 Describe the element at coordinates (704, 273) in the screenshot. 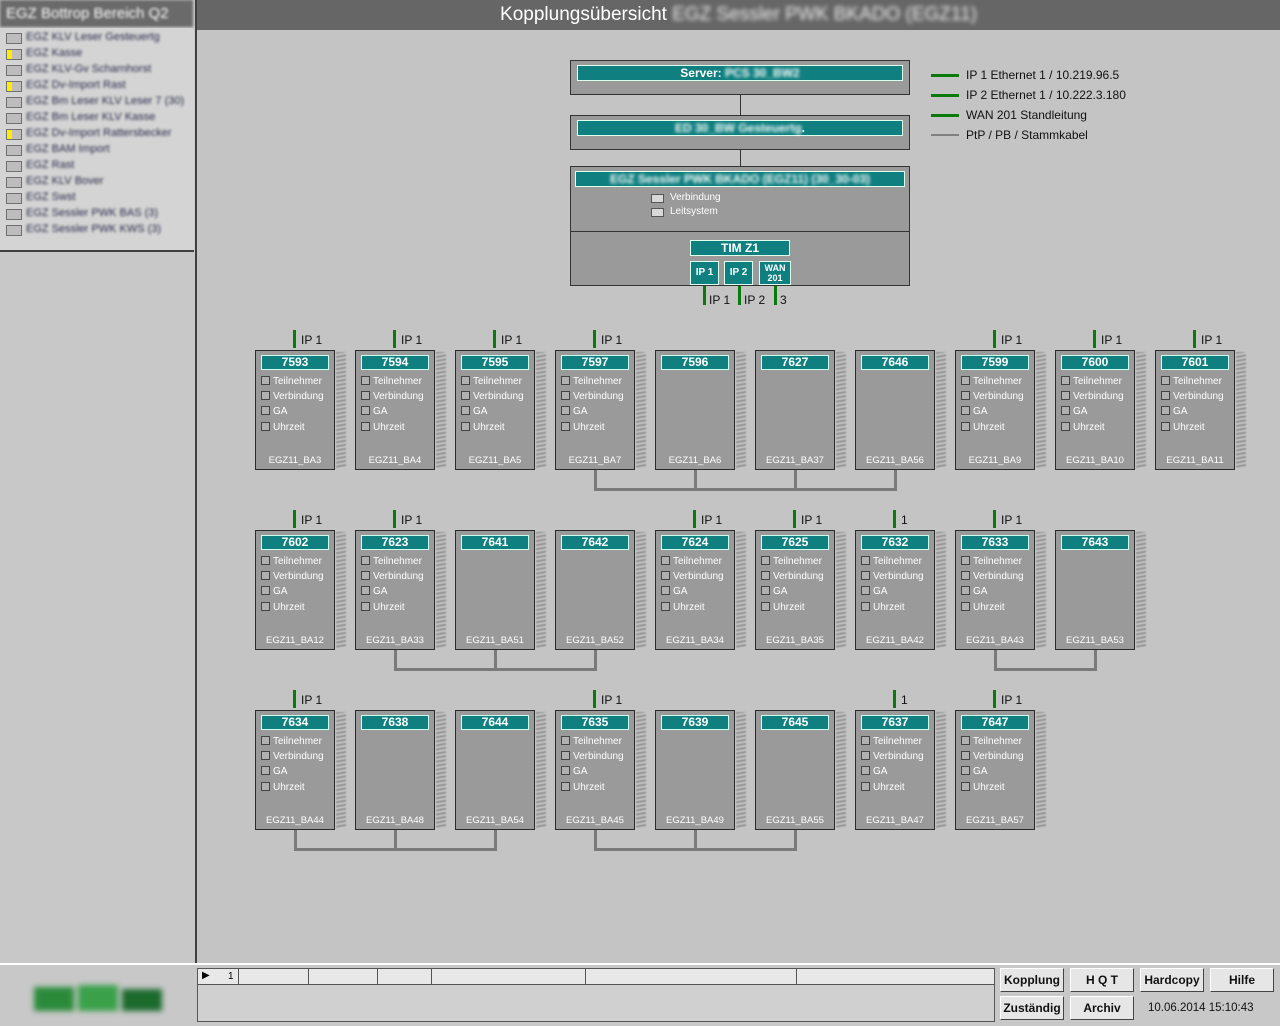

I see `port-ip1: IP 1` at that location.